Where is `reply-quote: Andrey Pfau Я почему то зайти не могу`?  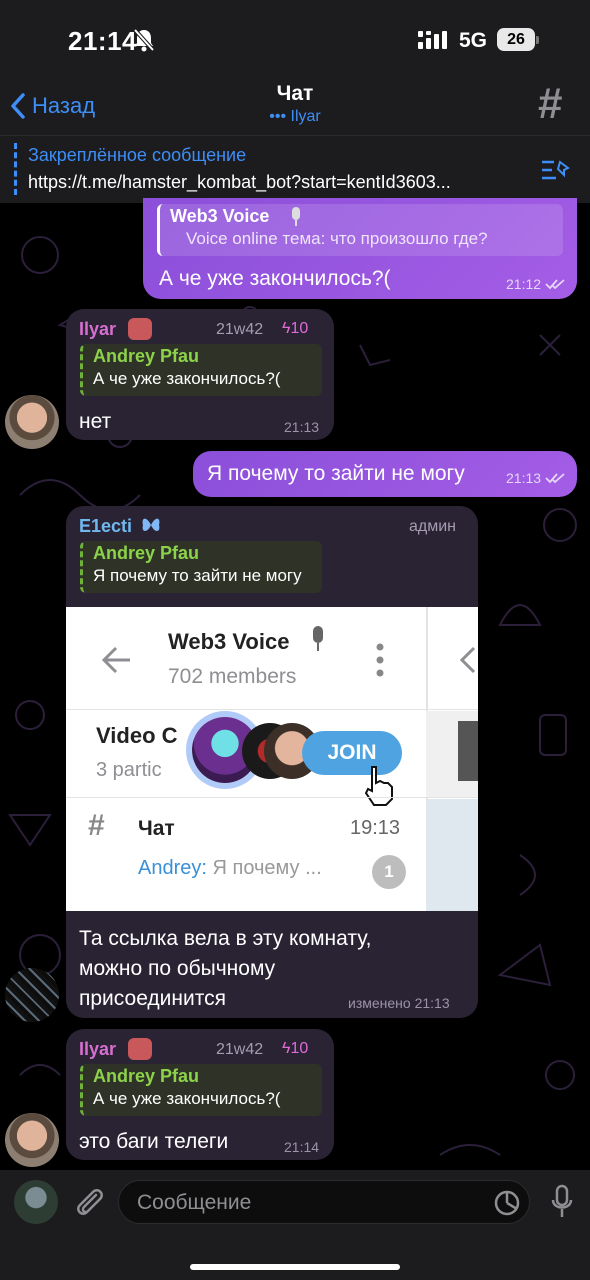
reply-quote: Andrey Pfau Я почему то зайти не могу is located at coordinates (201, 567).